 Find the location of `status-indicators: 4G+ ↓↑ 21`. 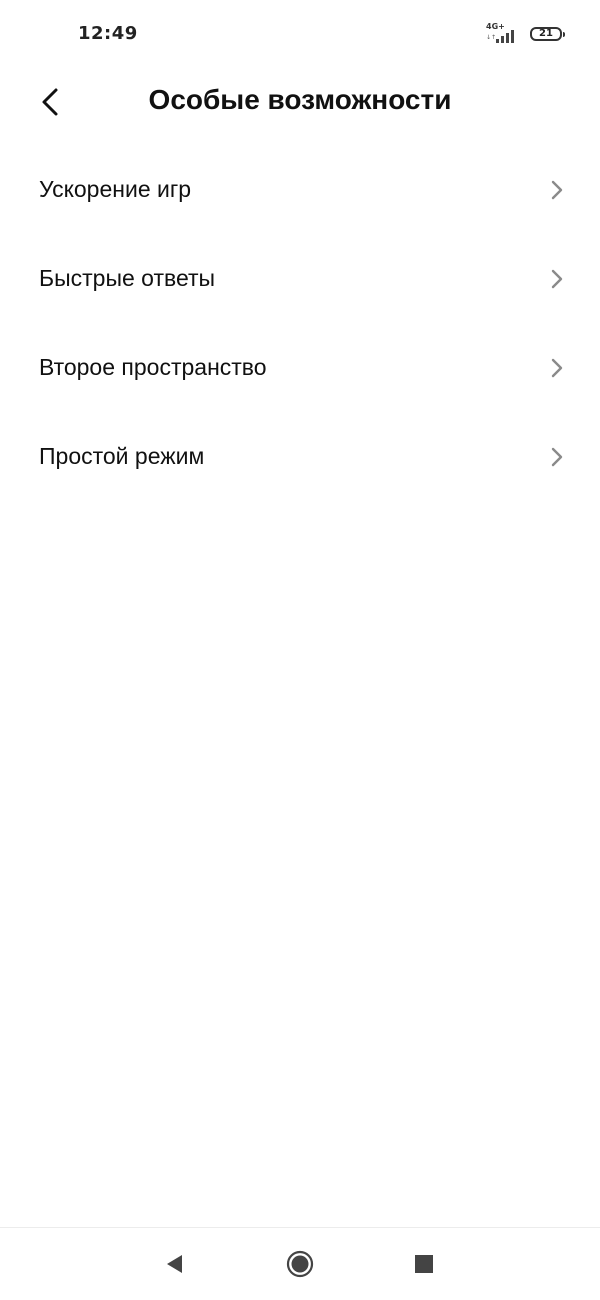

status-indicators: 4G+ ↓↑ 21 is located at coordinates (525, 33).